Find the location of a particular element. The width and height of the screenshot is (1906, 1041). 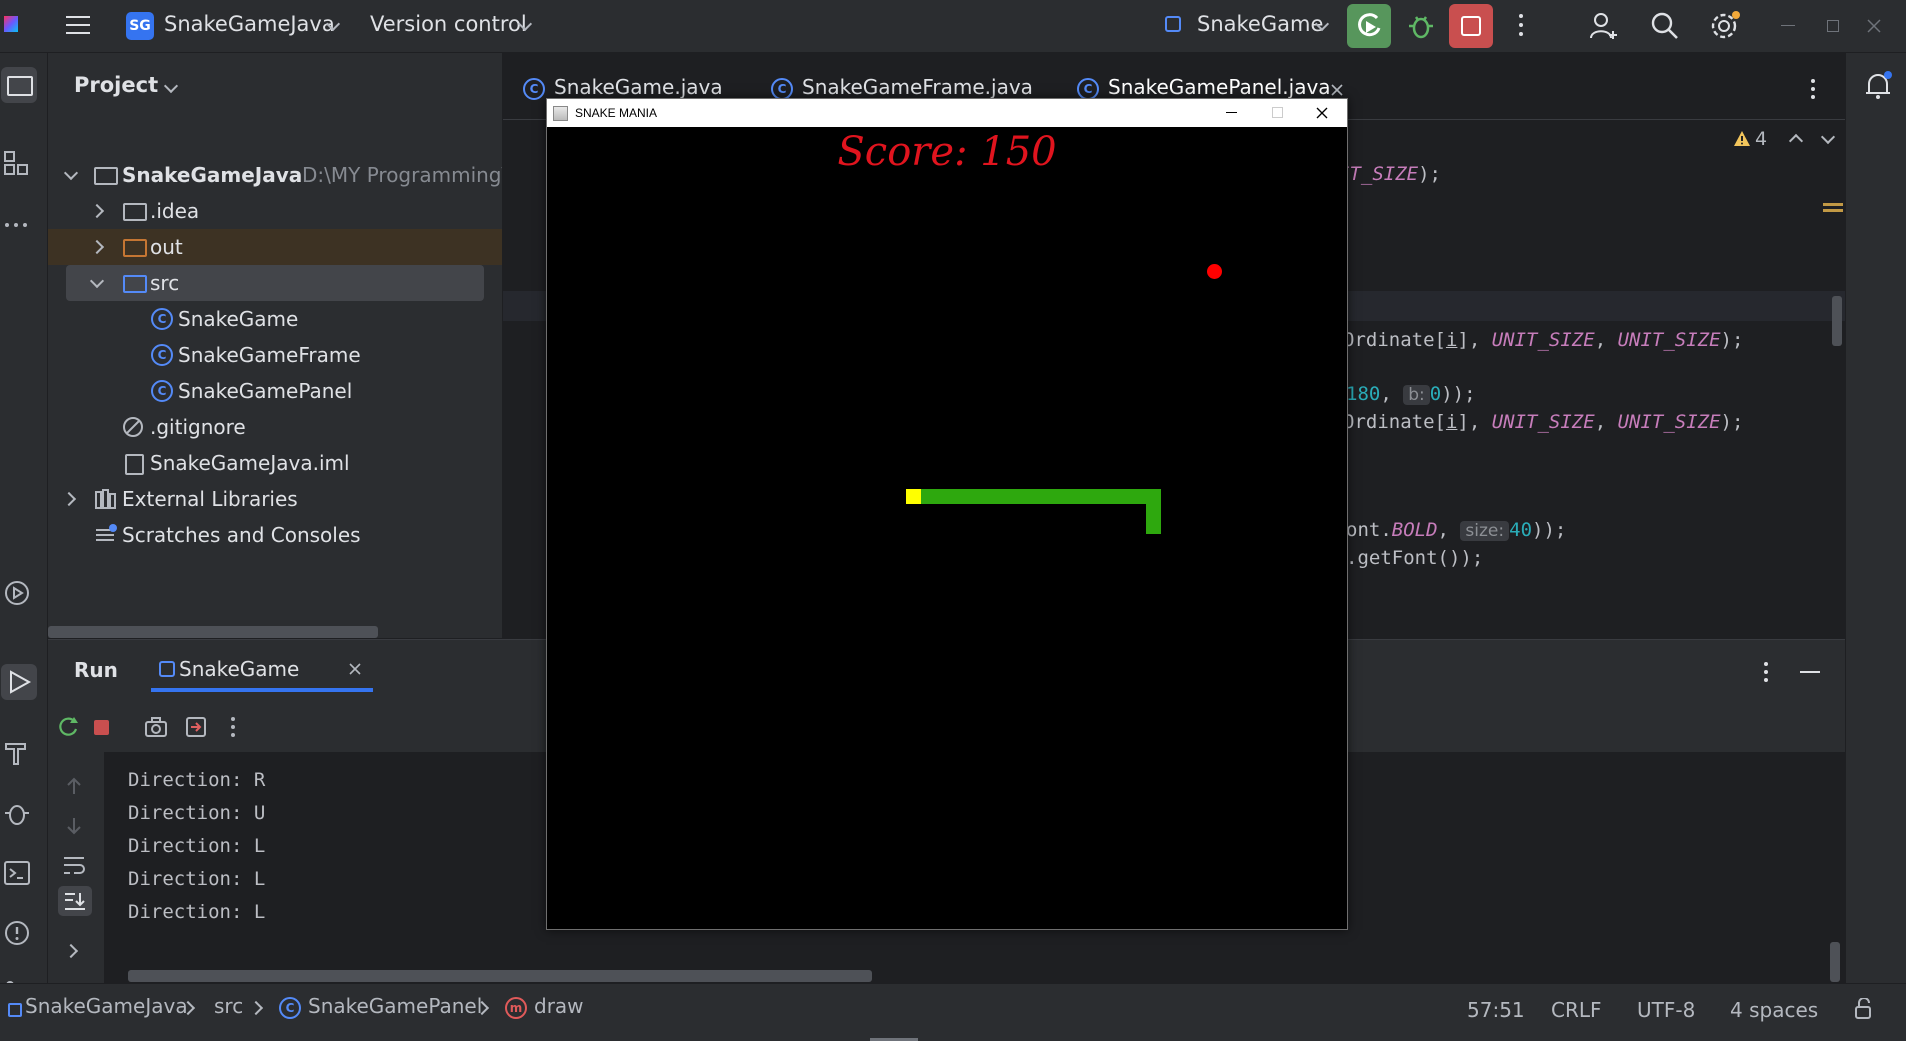

editor-scrollbar is located at coordinates (1837, 321).